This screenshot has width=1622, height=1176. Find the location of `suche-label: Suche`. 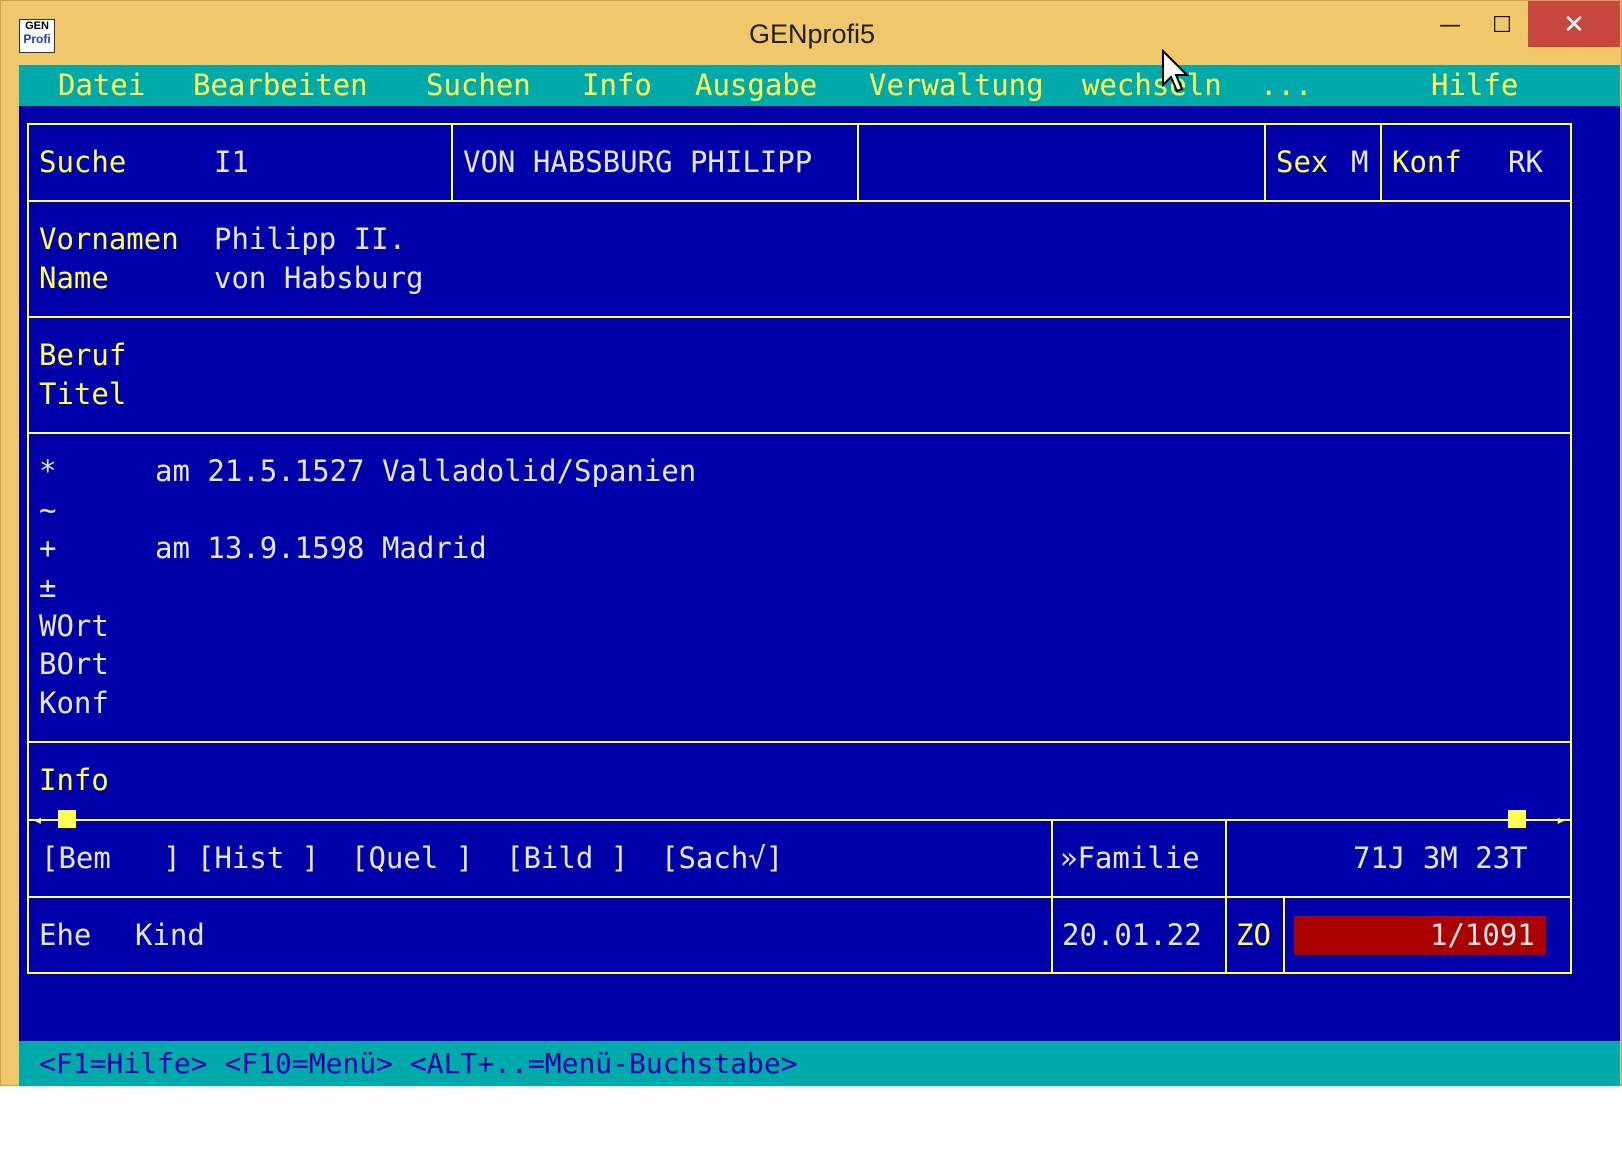

suche-label: Suche is located at coordinates (83, 162).